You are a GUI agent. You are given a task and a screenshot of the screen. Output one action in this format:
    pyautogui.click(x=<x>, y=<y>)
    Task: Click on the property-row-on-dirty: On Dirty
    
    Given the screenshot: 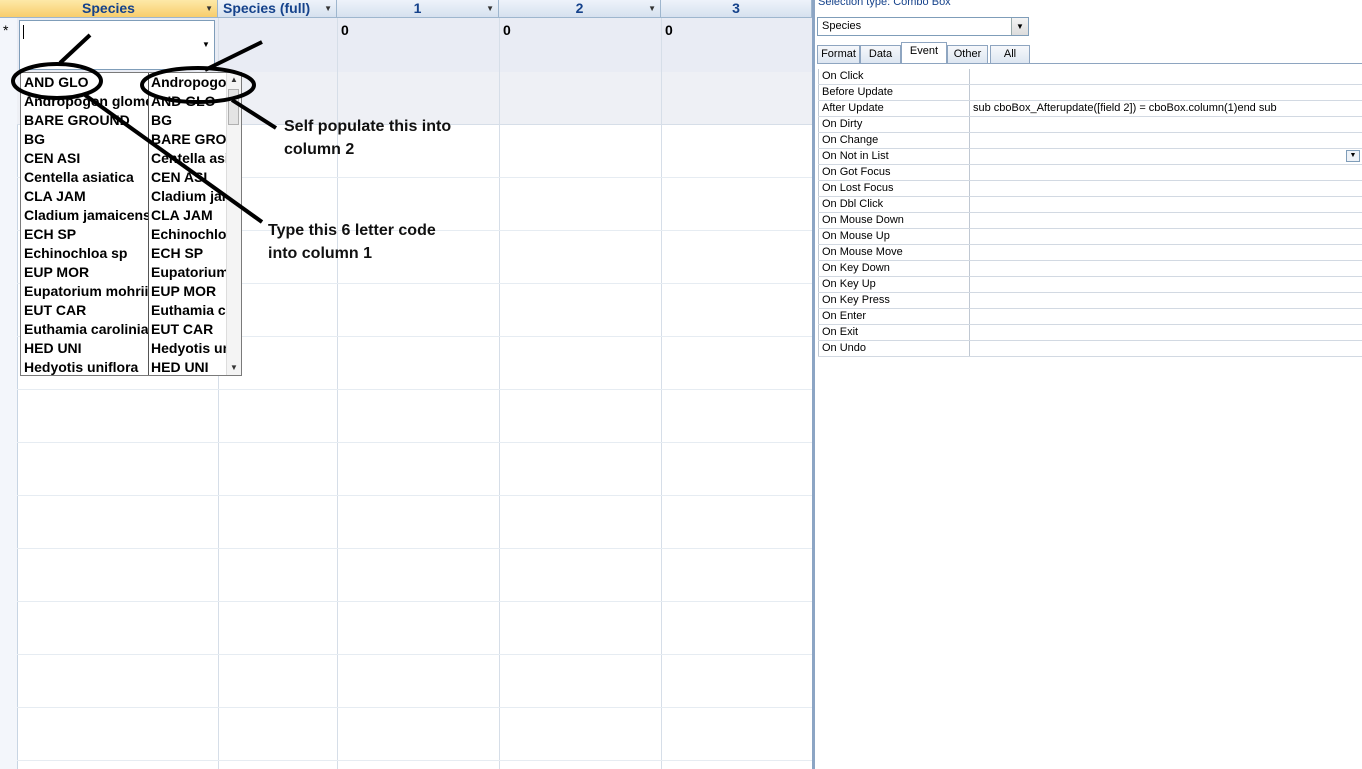 What is the action you would take?
    pyautogui.click(x=1090, y=125)
    